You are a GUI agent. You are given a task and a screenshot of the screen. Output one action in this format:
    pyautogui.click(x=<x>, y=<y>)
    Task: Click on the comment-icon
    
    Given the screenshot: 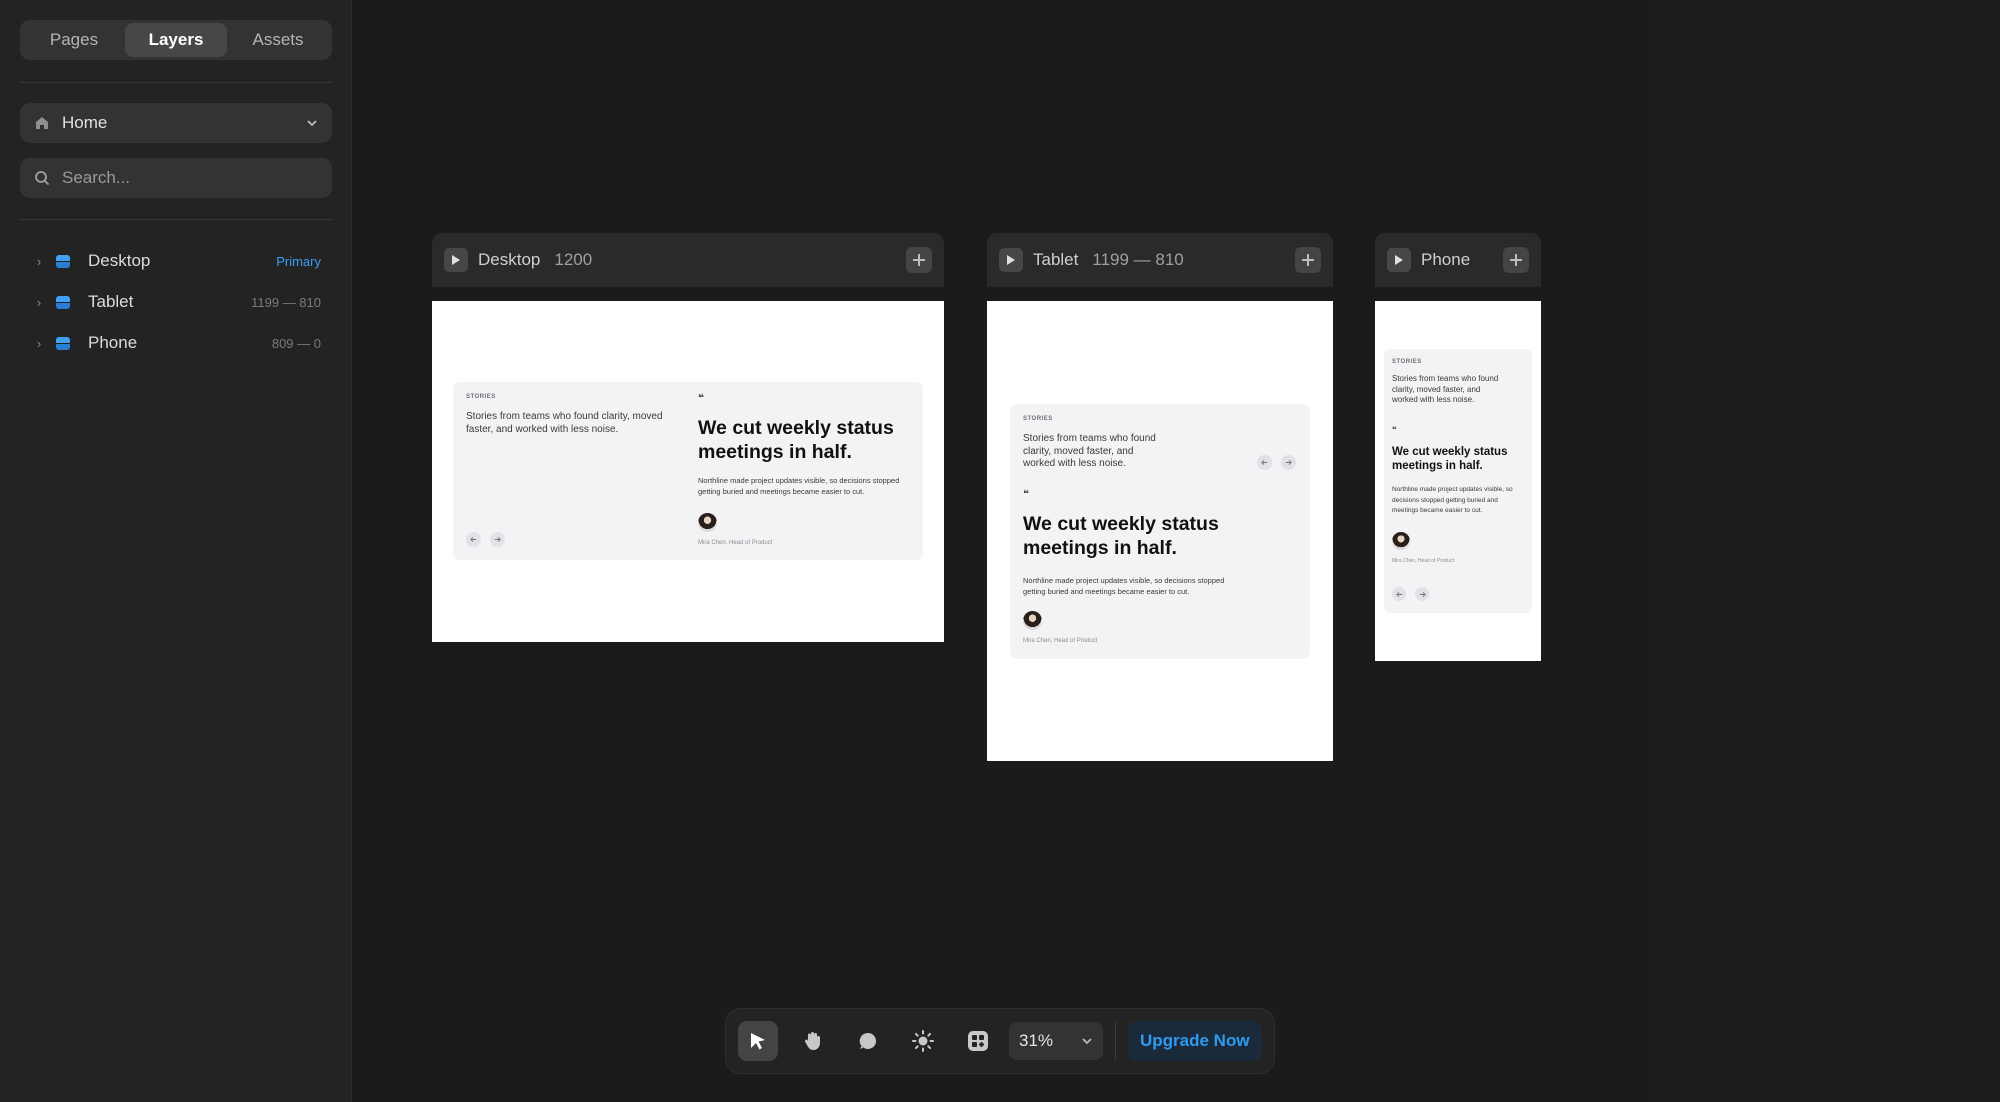 What is the action you would take?
    pyautogui.click(x=868, y=1040)
    